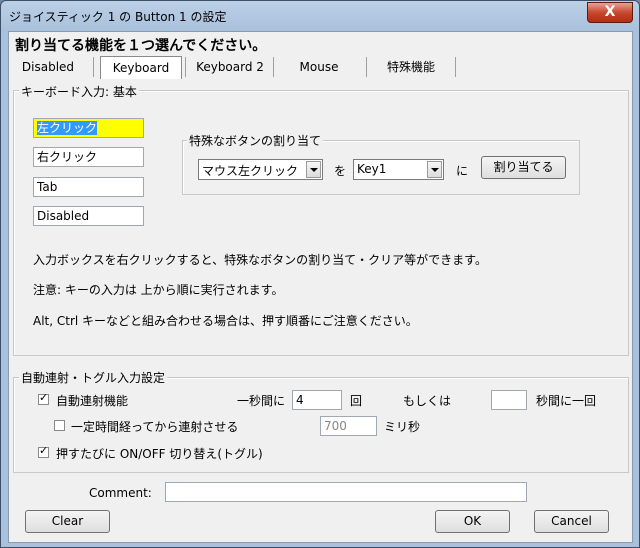 This screenshot has width=640, height=548. What do you see at coordinates (59, 425) in the screenshot?
I see `delay-checkbox` at bounding box center [59, 425].